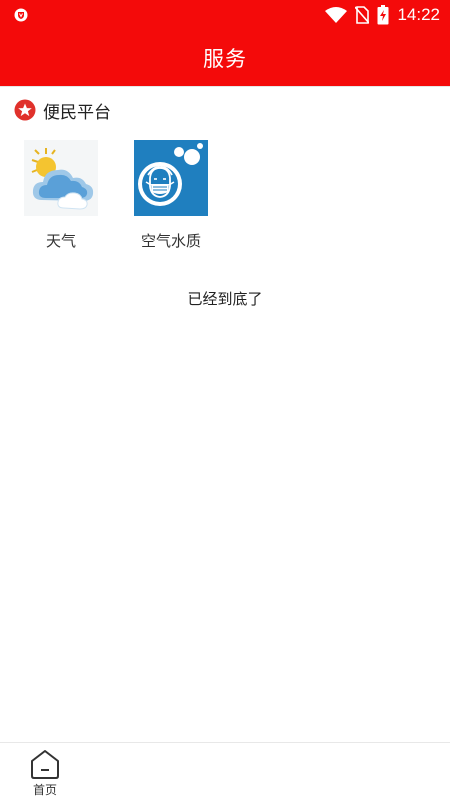 The image size is (450, 801). I want to click on service-tile-label: 天气, so click(60, 241).